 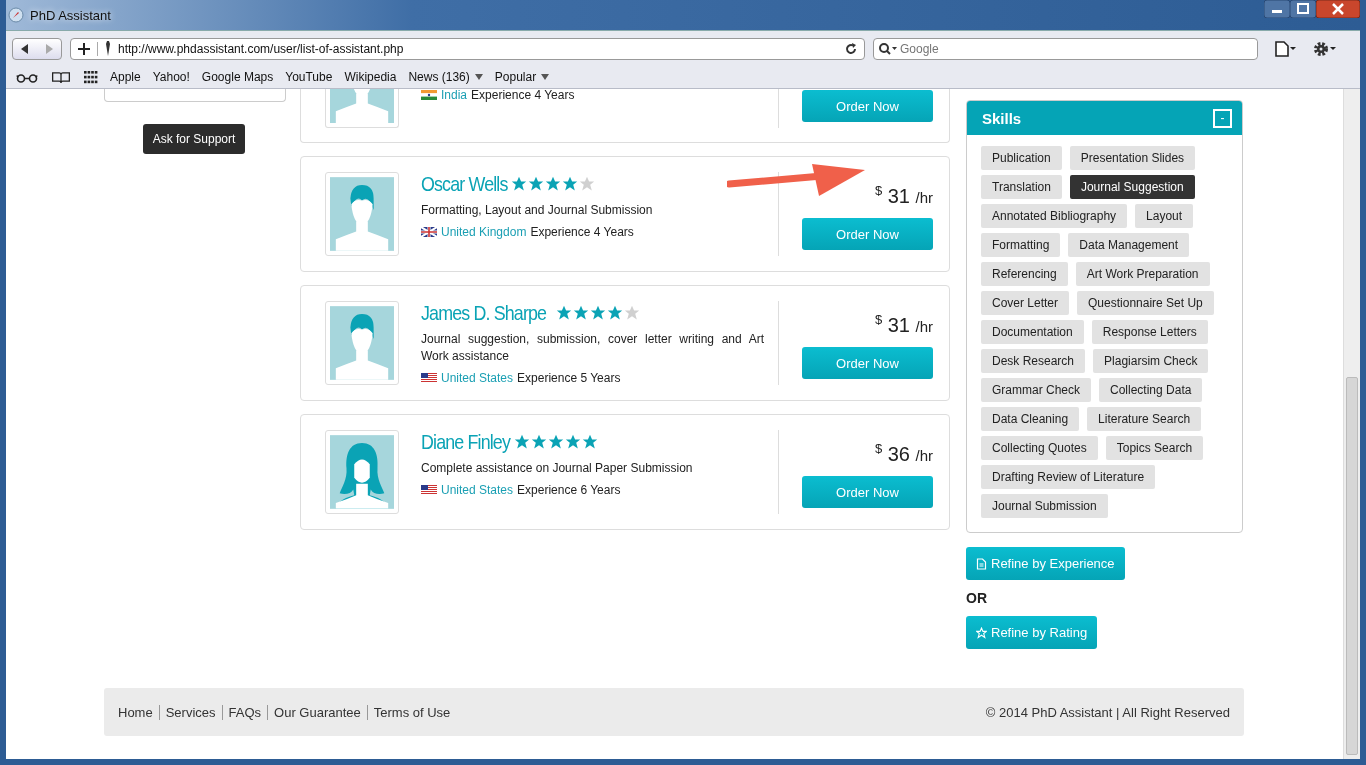 I want to click on bookmark-link: Yahoo!, so click(x=171, y=77).